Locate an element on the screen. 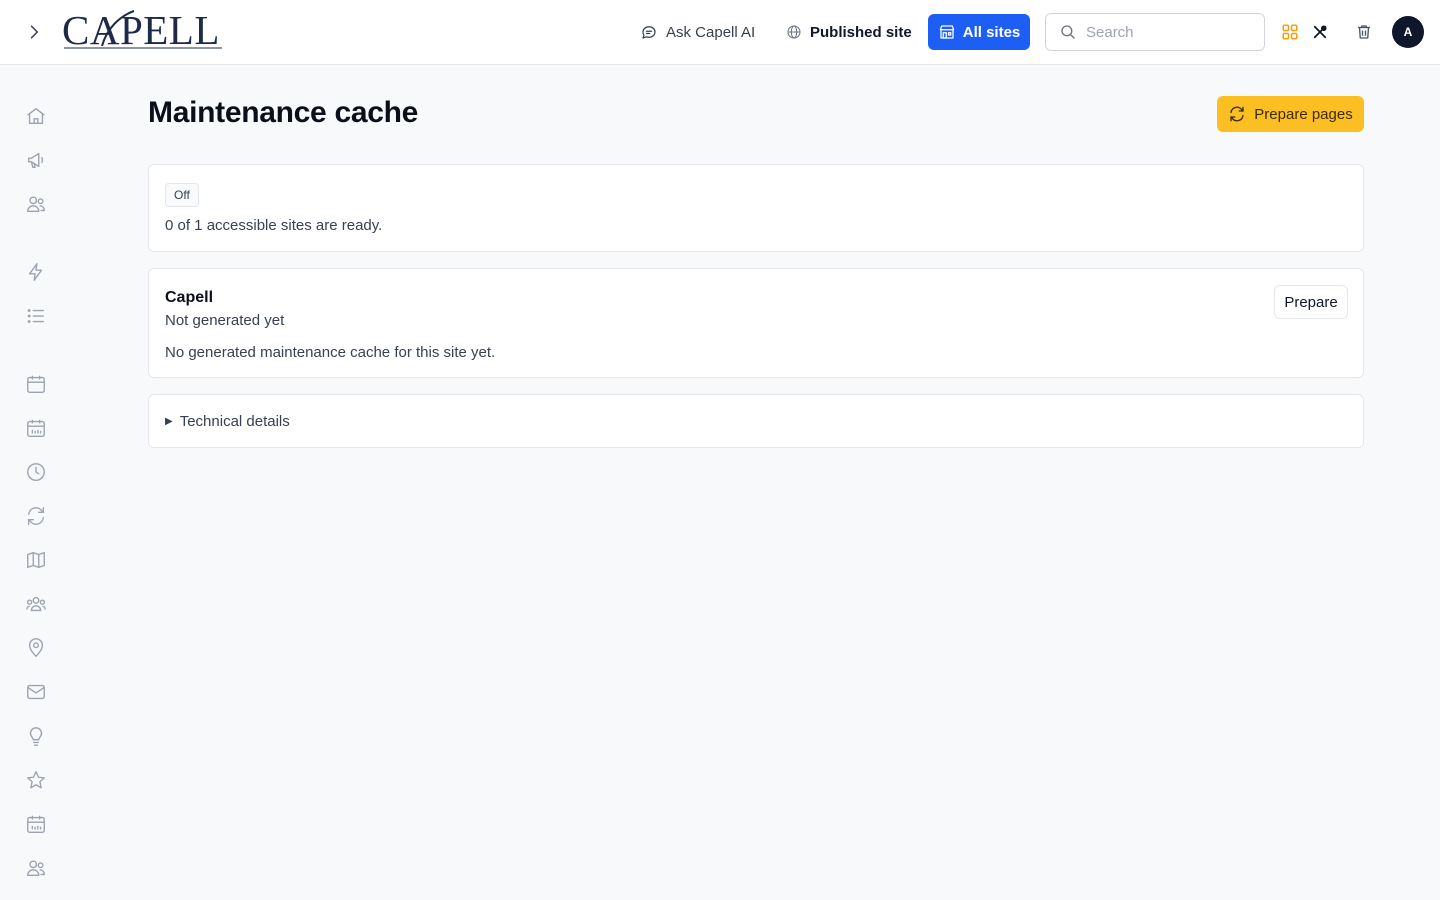 This screenshot has width=1440, height=900. prepare-pages-button: Prepare pages is located at coordinates (1290, 114).